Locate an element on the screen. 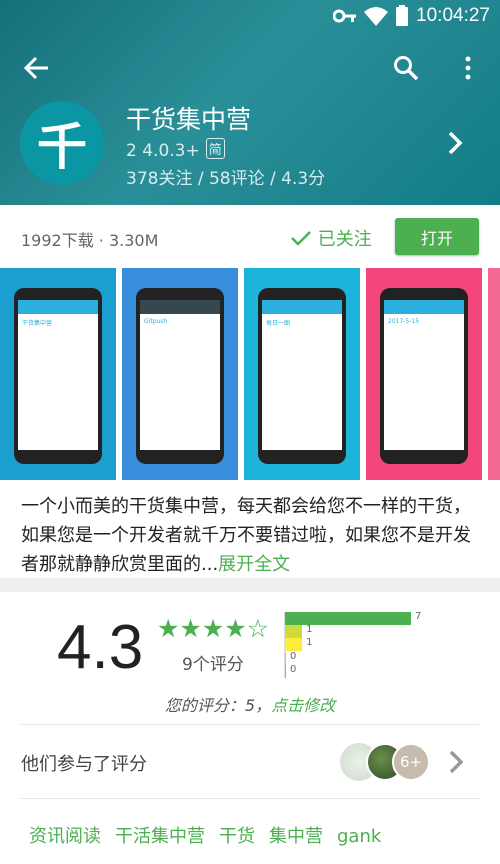 Image resolution: width=500 pixels, height=864 pixels. your-rating: 您的评分：5，点击修改 is located at coordinates (250, 704).